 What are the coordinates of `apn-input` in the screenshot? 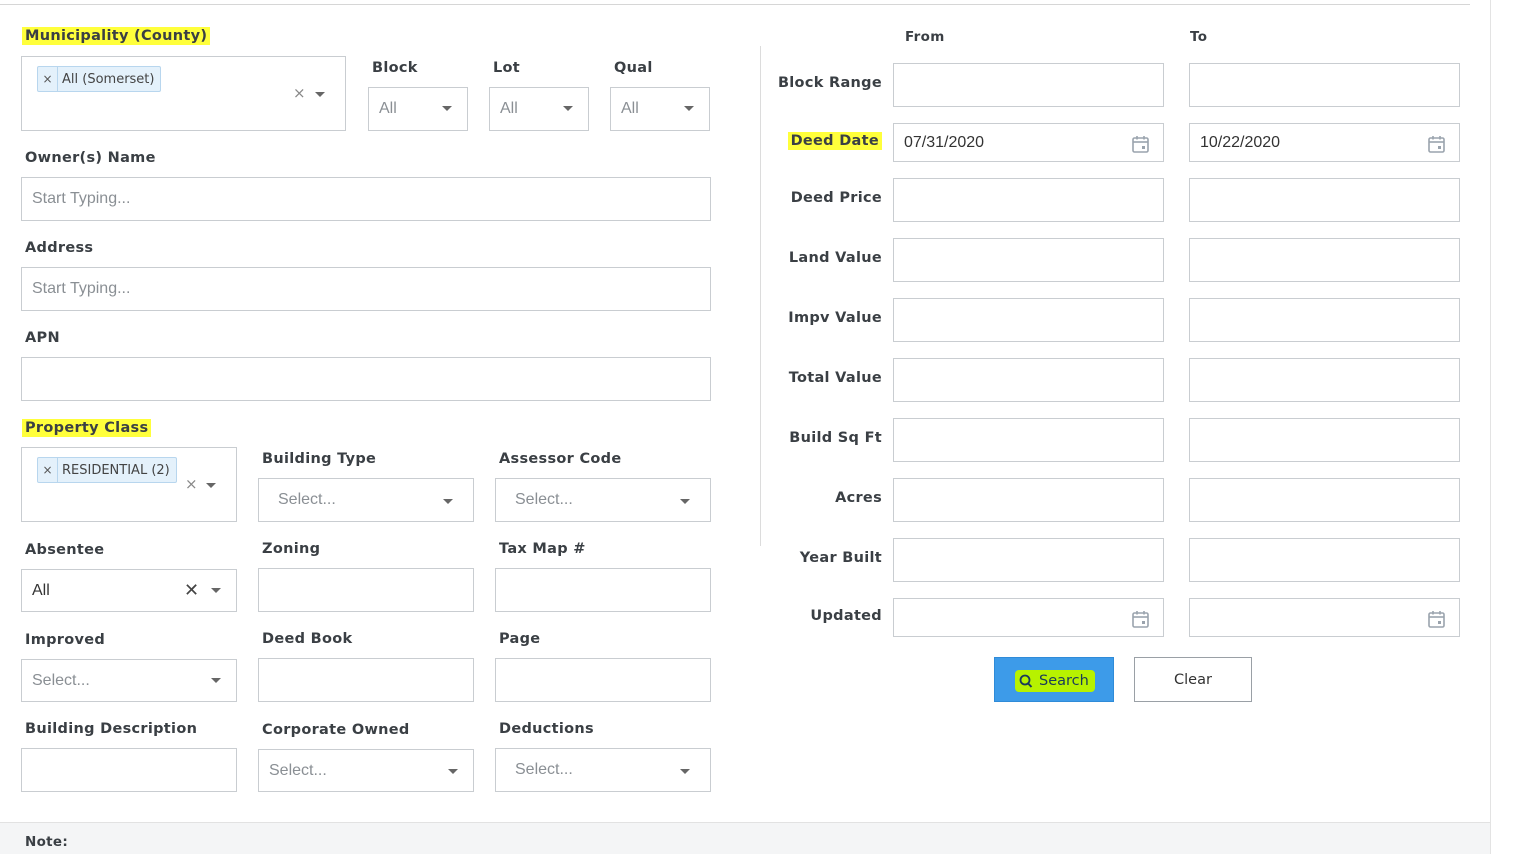 It's located at (366, 379).